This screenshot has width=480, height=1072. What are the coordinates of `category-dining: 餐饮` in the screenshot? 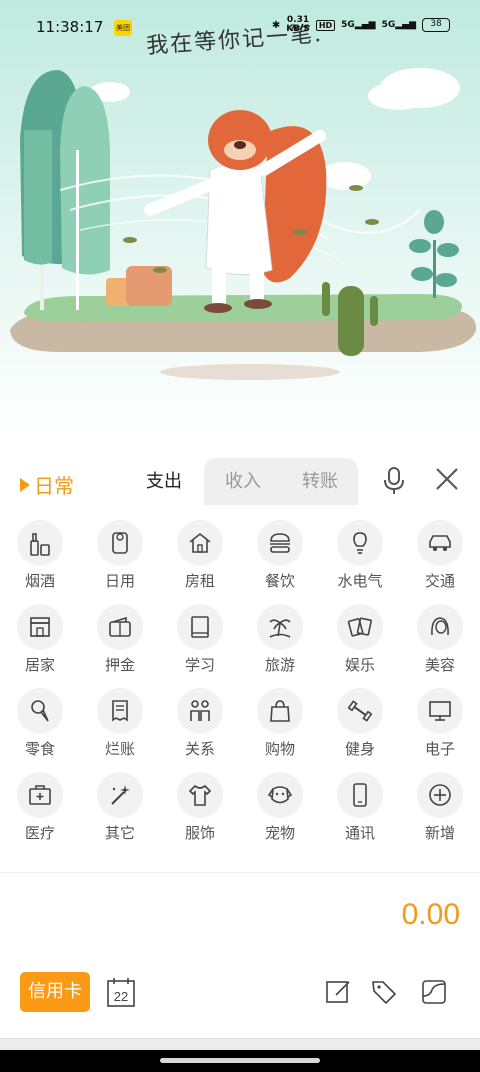 It's located at (280, 559).